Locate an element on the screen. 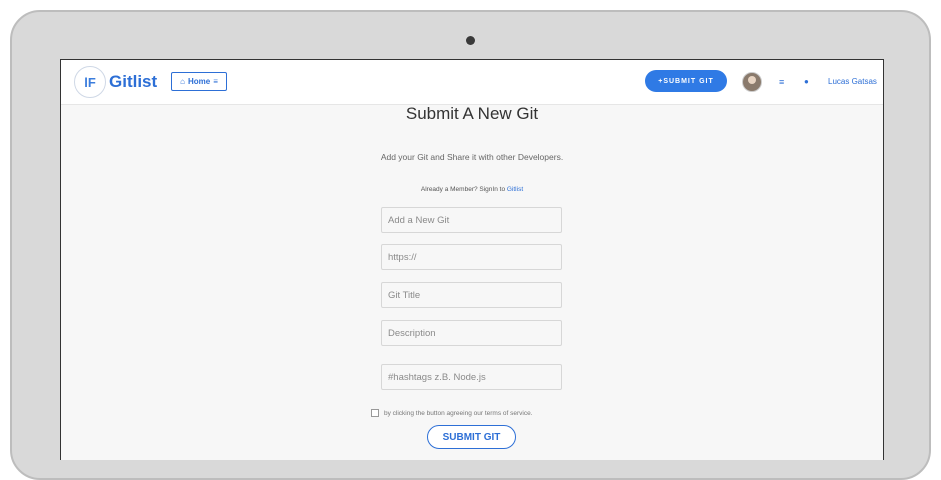 The height and width of the screenshot is (480, 941). terms-checkbox is located at coordinates (375, 413).